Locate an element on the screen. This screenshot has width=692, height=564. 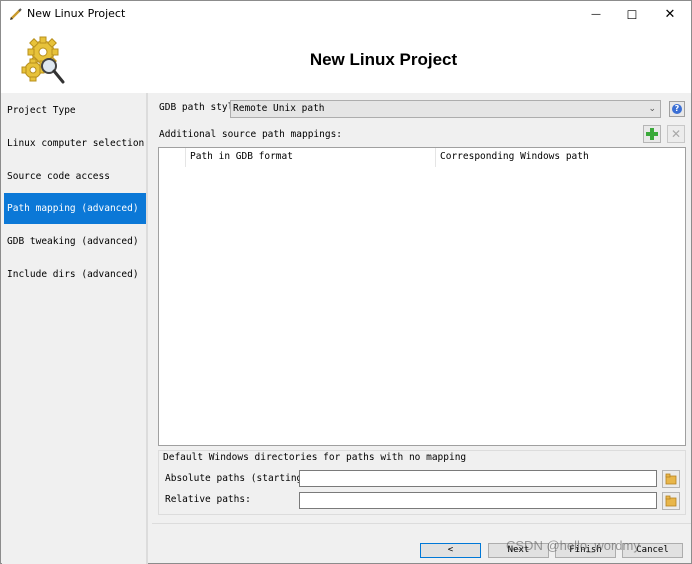
mappings-label: Additional source path mappings: is located at coordinates (251, 134).